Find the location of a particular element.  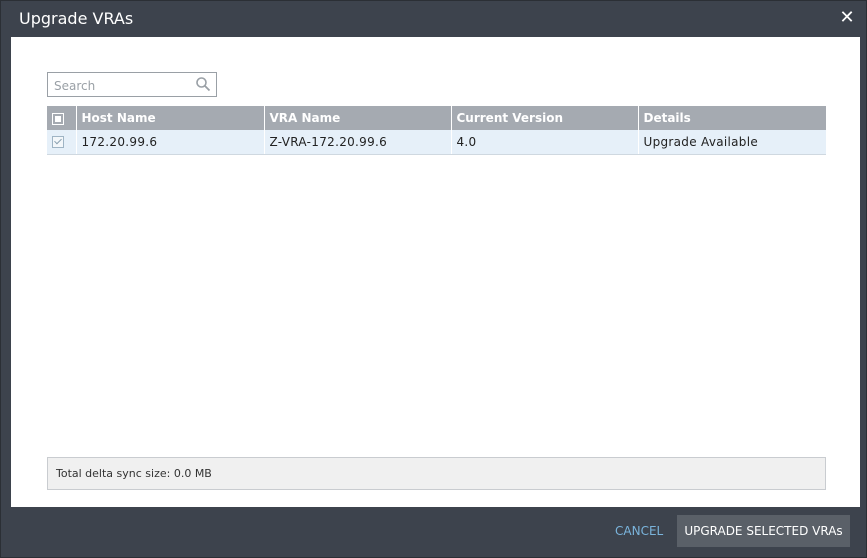

select-all-checkbox is located at coordinates (58, 118).